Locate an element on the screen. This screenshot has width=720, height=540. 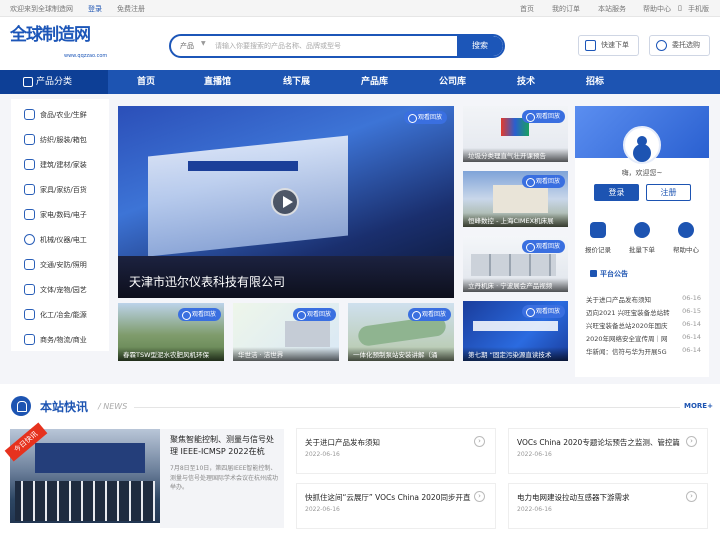
sidebar-item-label: 商务/物流/商业 is located at coordinates (63, 340).